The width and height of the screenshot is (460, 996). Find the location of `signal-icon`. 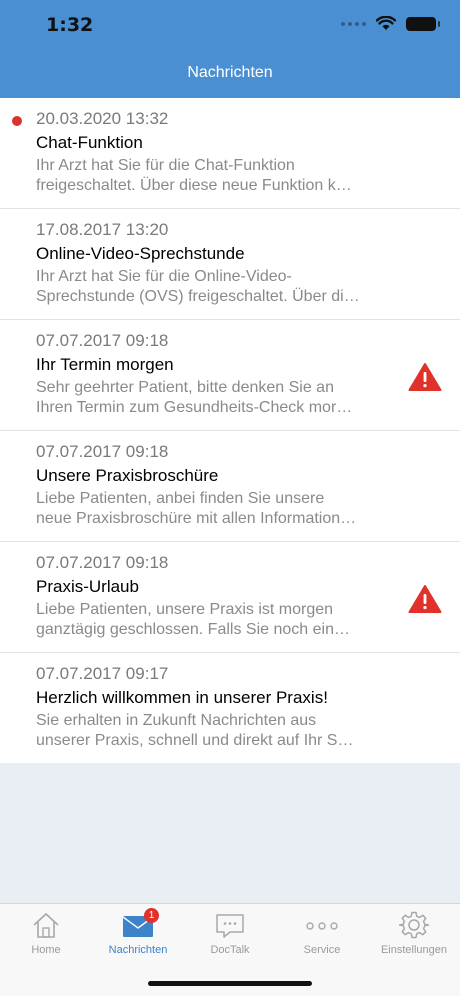

signal-icon is located at coordinates (353, 23).